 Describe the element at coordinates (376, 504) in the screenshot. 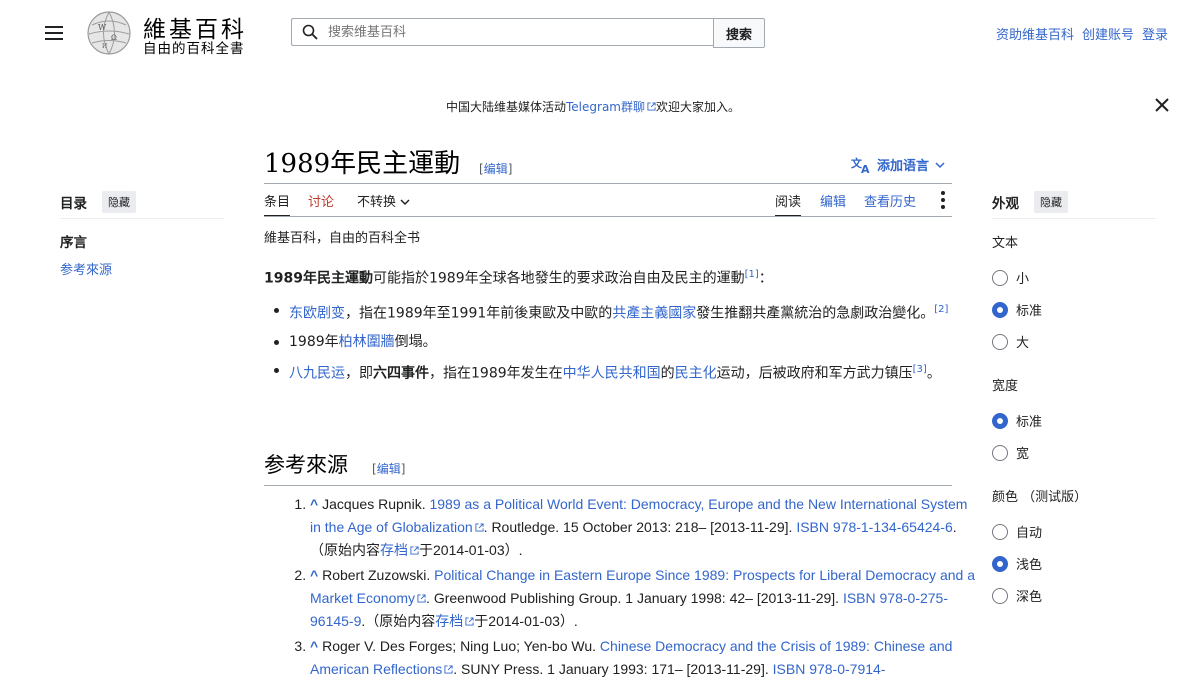

I see `ref-author: Jacques Rupnik.` at that location.